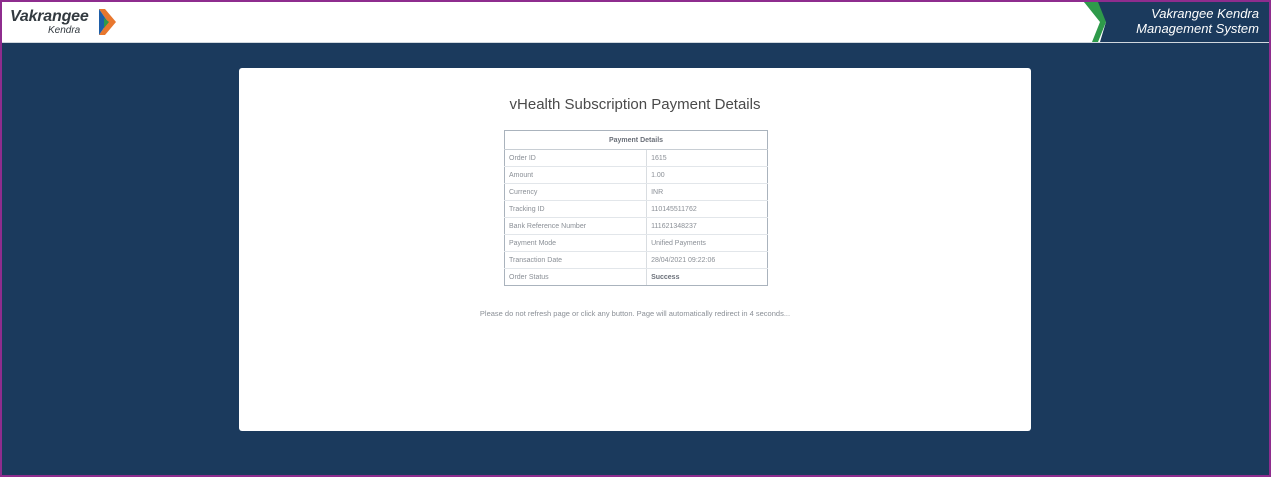 The image size is (1271, 477). Describe the element at coordinates (575, 277) in the screenshot. I see `row-label: Order Status` at that location.